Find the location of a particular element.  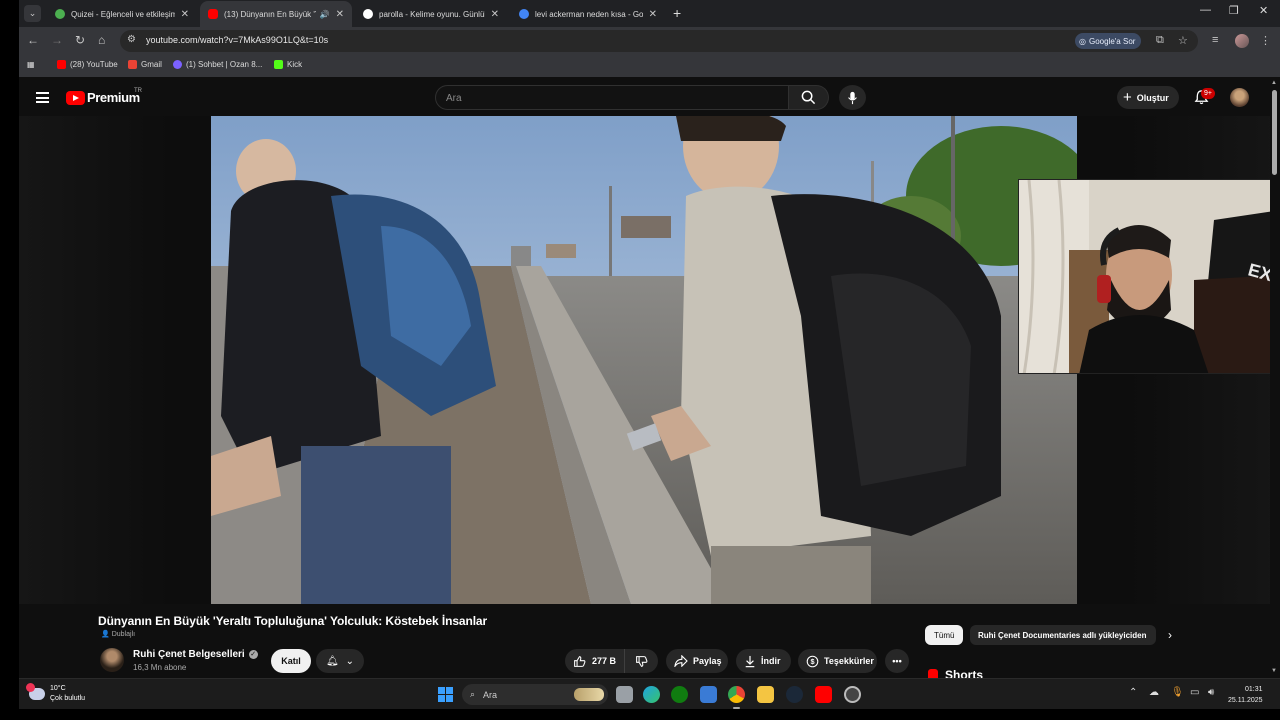

tab-quizei: Quizei - Eğlenceli ve etkileşimli ✕ is located at coordinates (122, 14).